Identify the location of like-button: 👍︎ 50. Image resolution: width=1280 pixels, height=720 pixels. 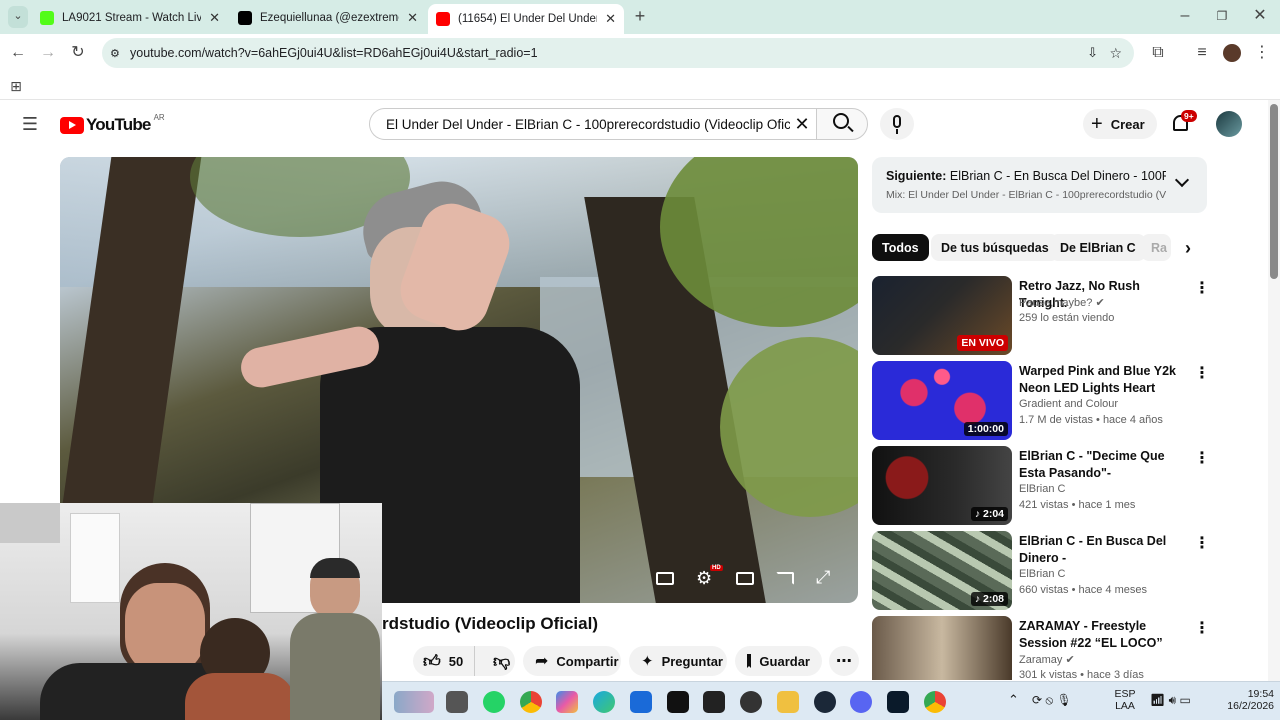
(444, 661).